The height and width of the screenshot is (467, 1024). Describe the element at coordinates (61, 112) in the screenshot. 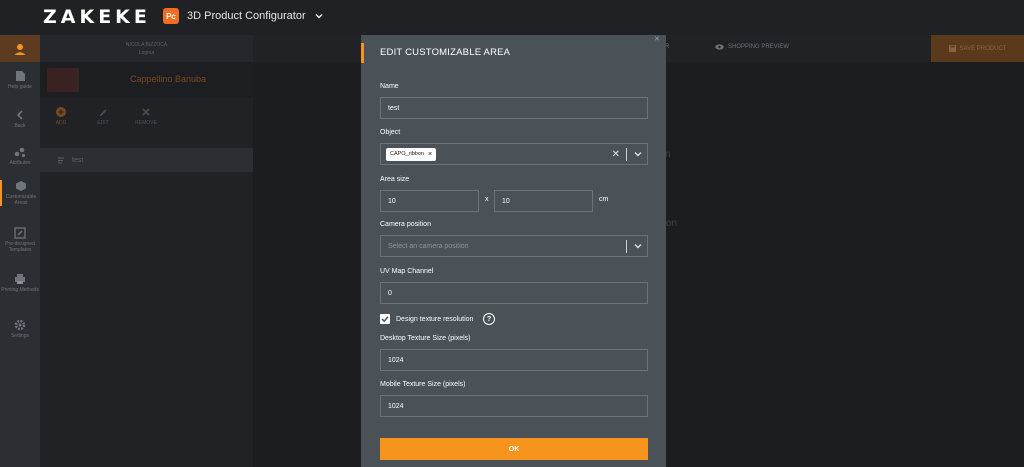

I see `plus-circle-icon` at that location.